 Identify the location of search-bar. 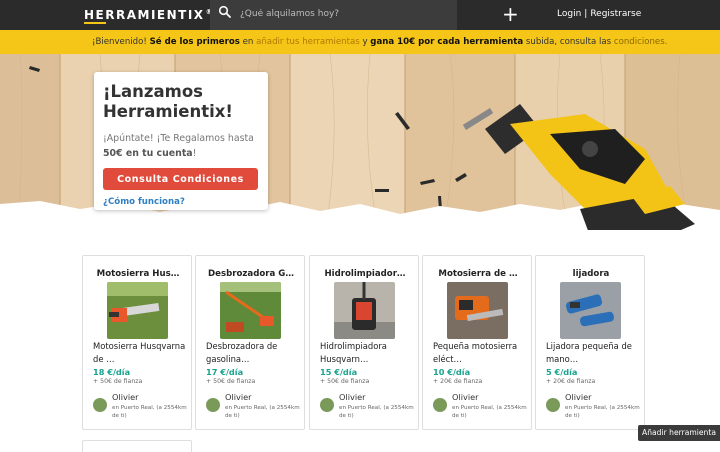
(333, 15).